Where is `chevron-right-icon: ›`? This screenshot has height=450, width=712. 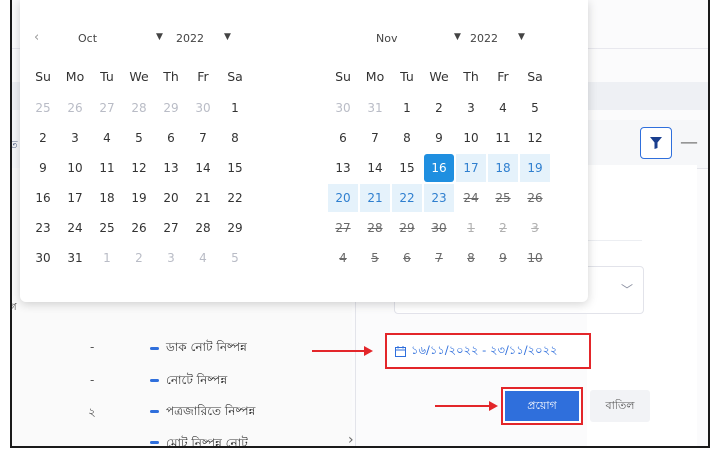 chevron-right-icon: › is located at coordinates (351, 439).